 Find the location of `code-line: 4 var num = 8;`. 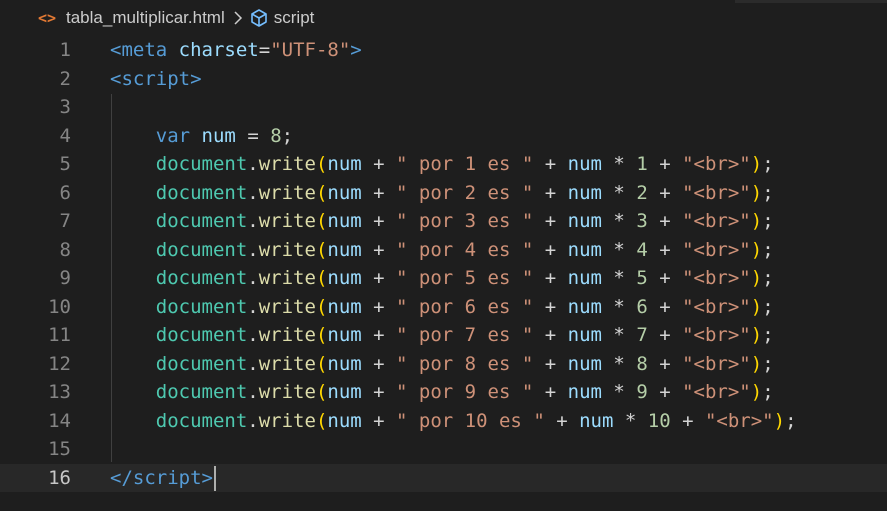

code-line: 4 var num = 8; is located at coordinates (443, 136).